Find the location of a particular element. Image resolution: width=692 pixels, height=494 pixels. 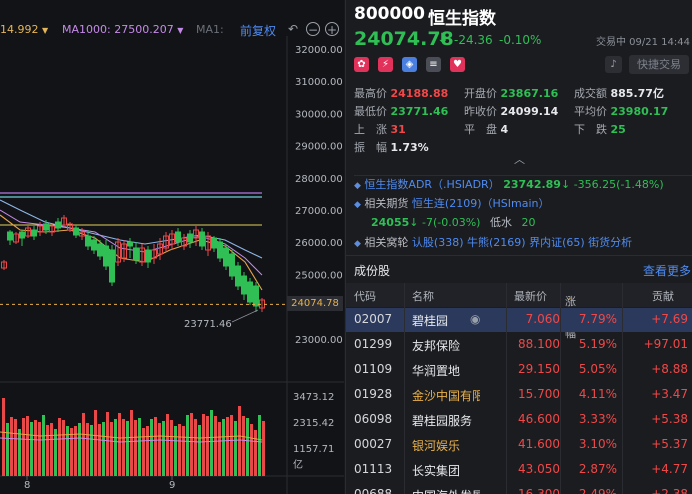

document-icon: ≡ is located at coordinates (433, 64).